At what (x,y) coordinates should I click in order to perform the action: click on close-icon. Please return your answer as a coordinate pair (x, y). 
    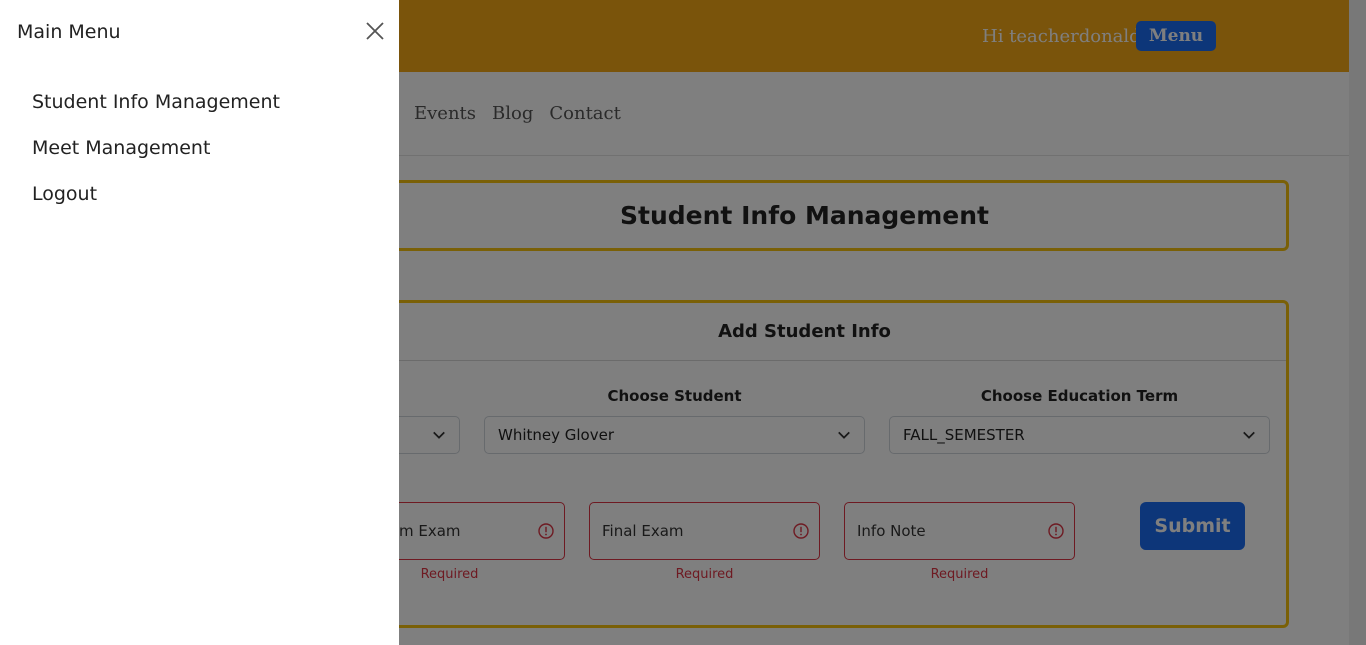
    Looking at the image, I should click on (375, 31).